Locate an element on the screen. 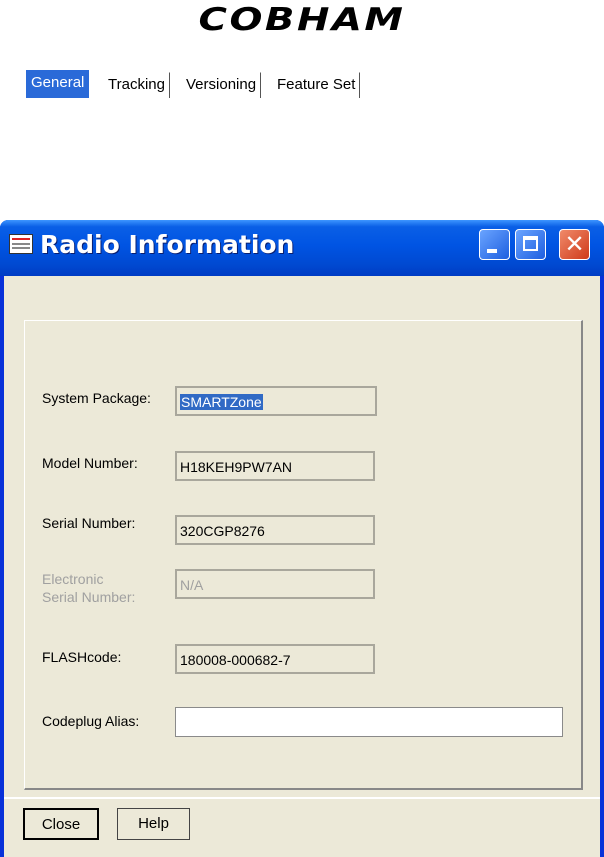 The height and width of the screenshot is (857, 604). window-title: Radio Information is located at coordinates (167, 244).